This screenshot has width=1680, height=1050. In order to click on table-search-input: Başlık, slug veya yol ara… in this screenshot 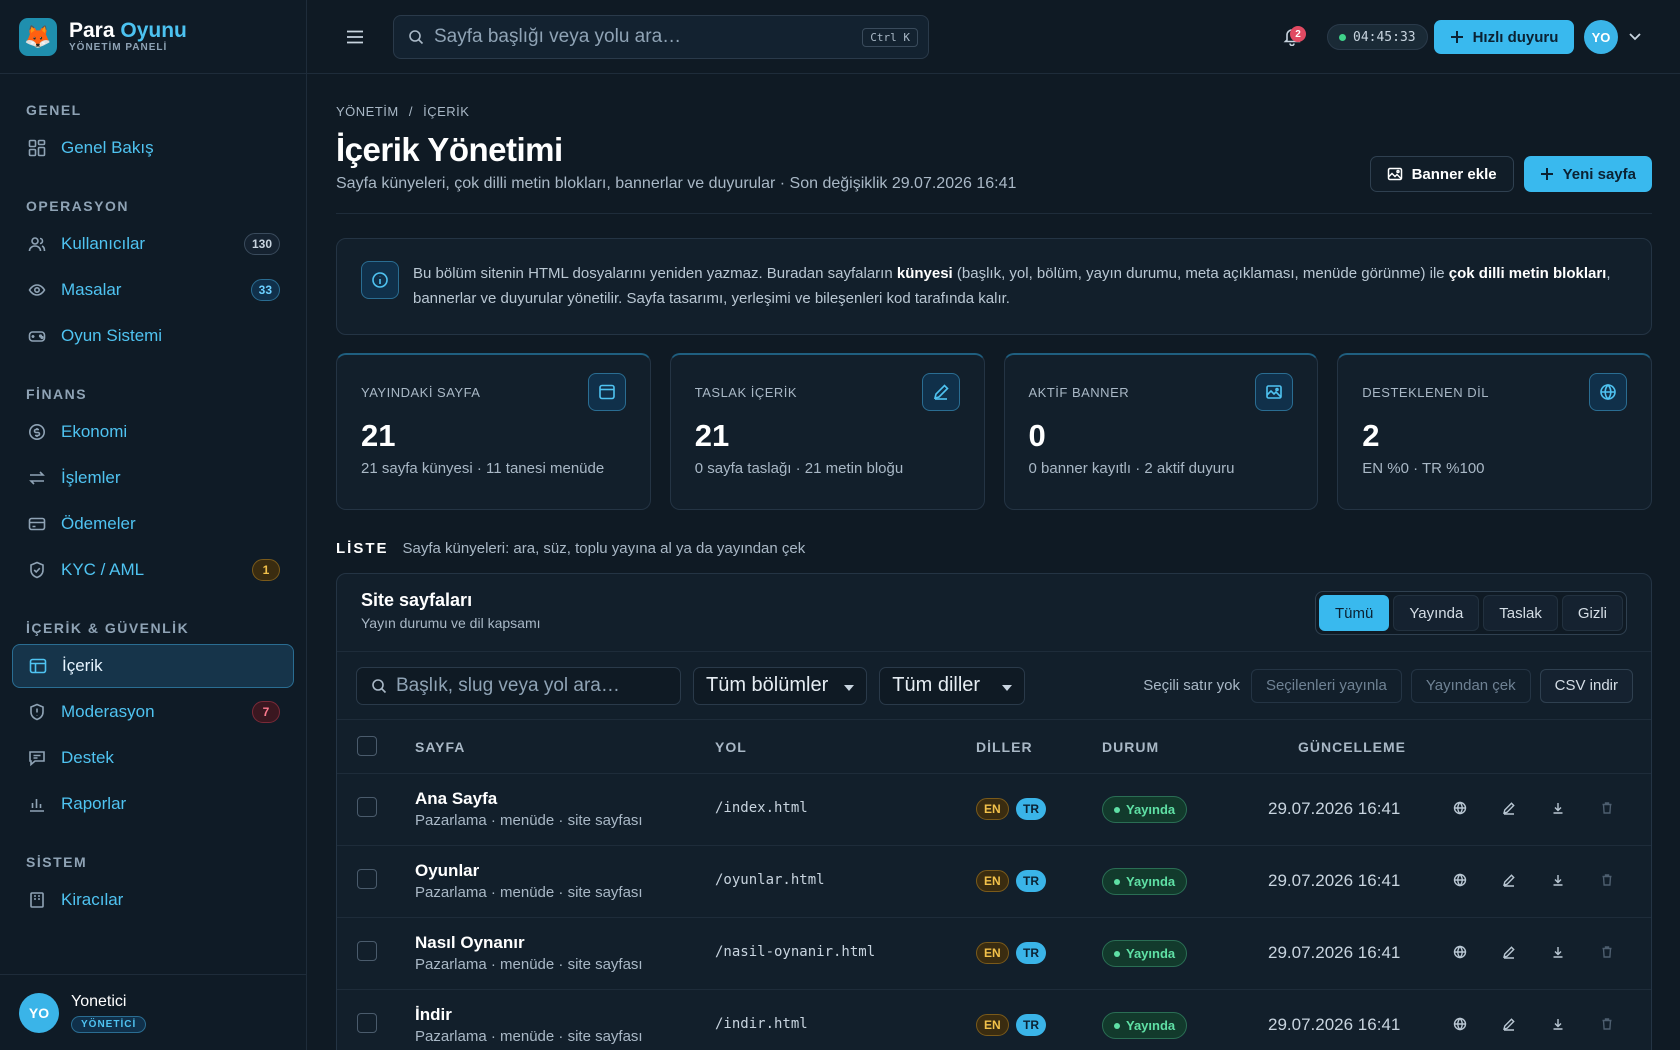, I will do `click(518, 685)`.